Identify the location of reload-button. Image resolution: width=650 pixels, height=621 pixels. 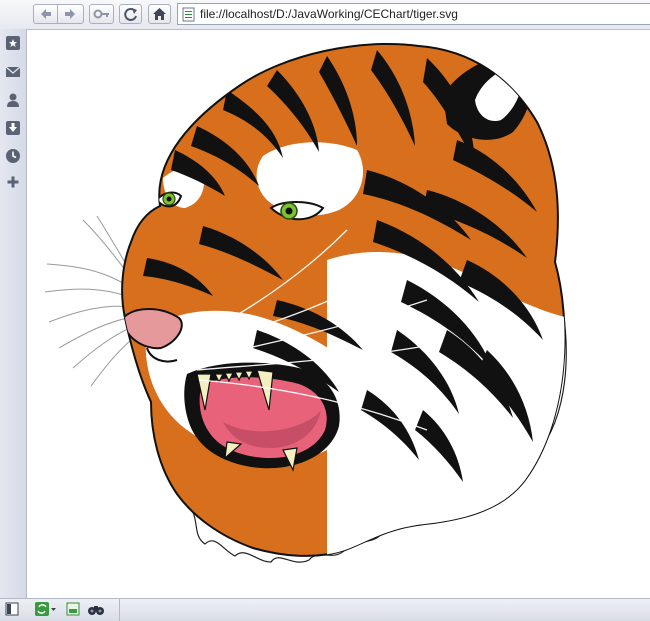
(130, 14).